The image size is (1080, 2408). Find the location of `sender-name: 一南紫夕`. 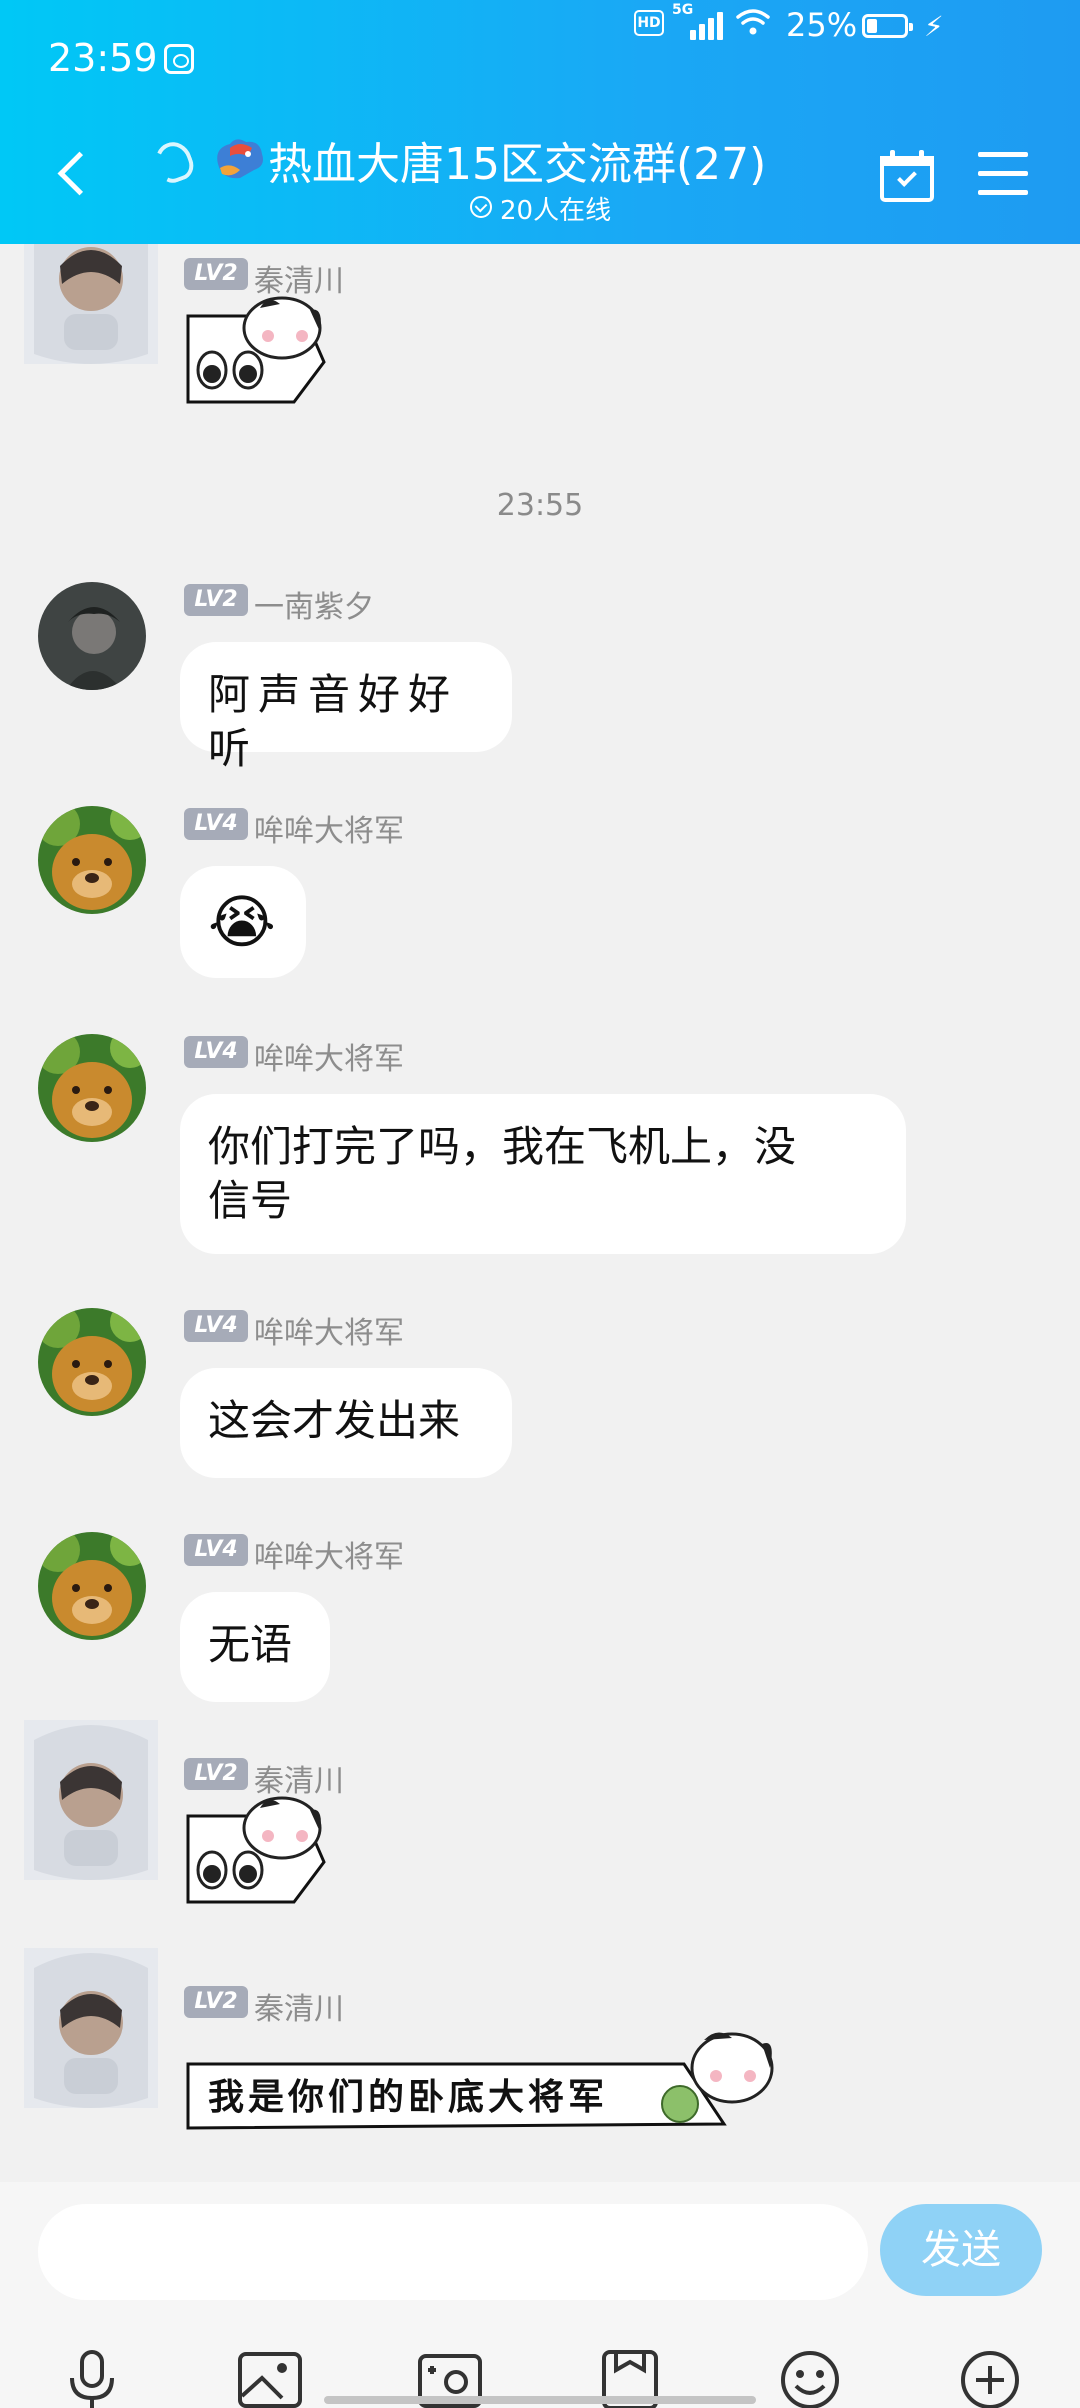

sender-name: 一南紫夕 is located at coordinates (314, 604).